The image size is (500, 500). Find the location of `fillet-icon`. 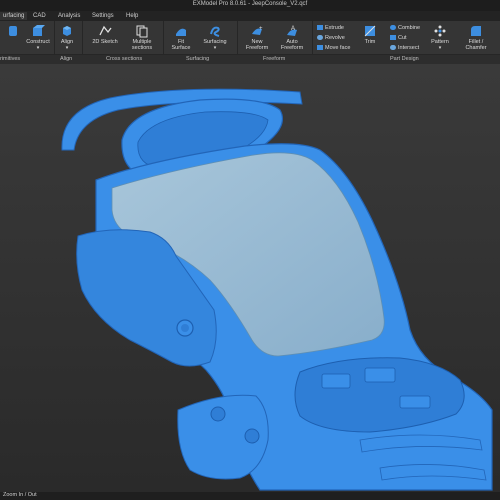

fillet-icon is located at coordinates (476, 31).